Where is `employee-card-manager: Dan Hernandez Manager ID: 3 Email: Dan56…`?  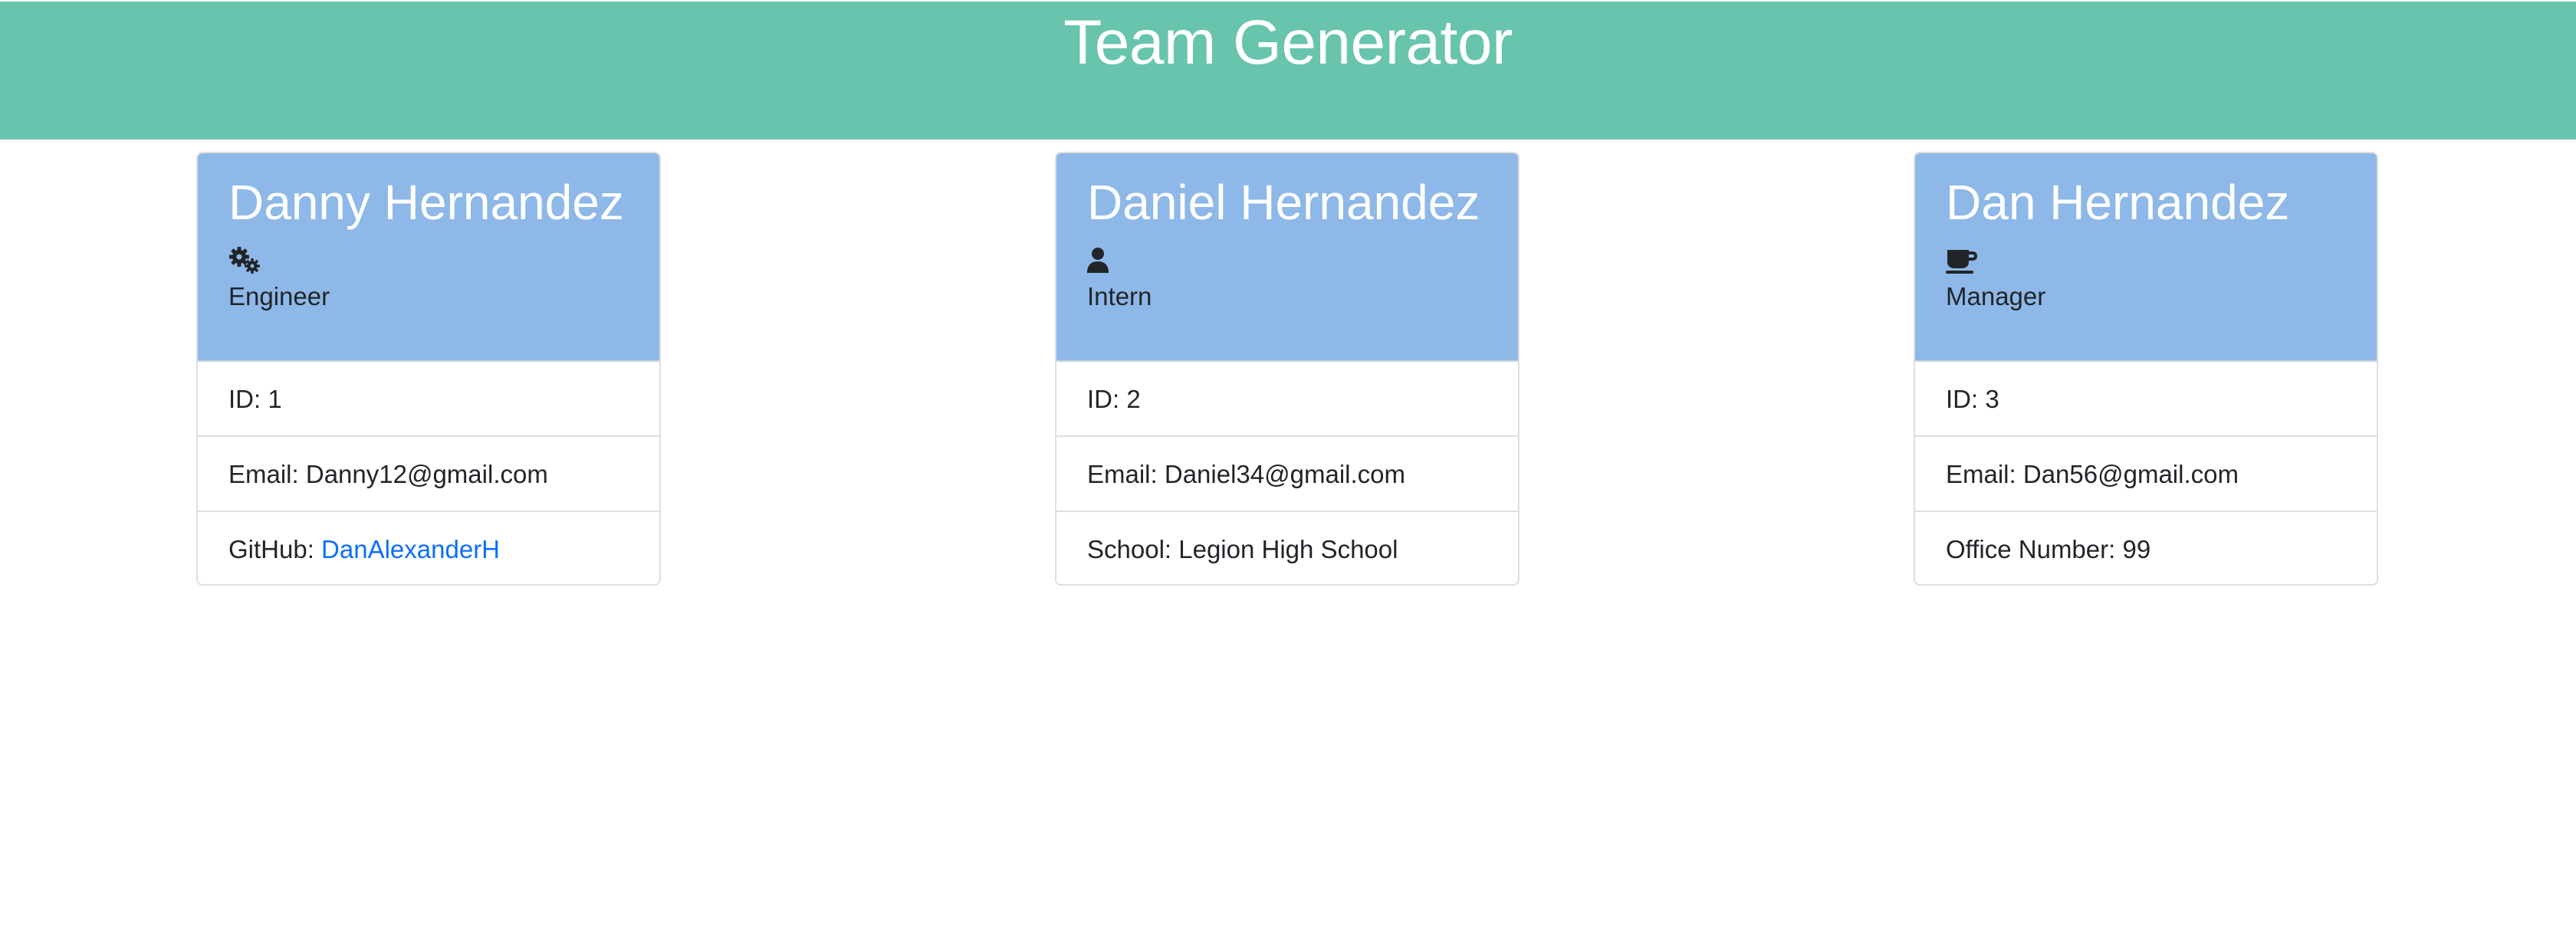 employee-card-manager: Dan Hernandez Manager ID: 3 Email: Dan56… is located at coordinates (2146, 369).